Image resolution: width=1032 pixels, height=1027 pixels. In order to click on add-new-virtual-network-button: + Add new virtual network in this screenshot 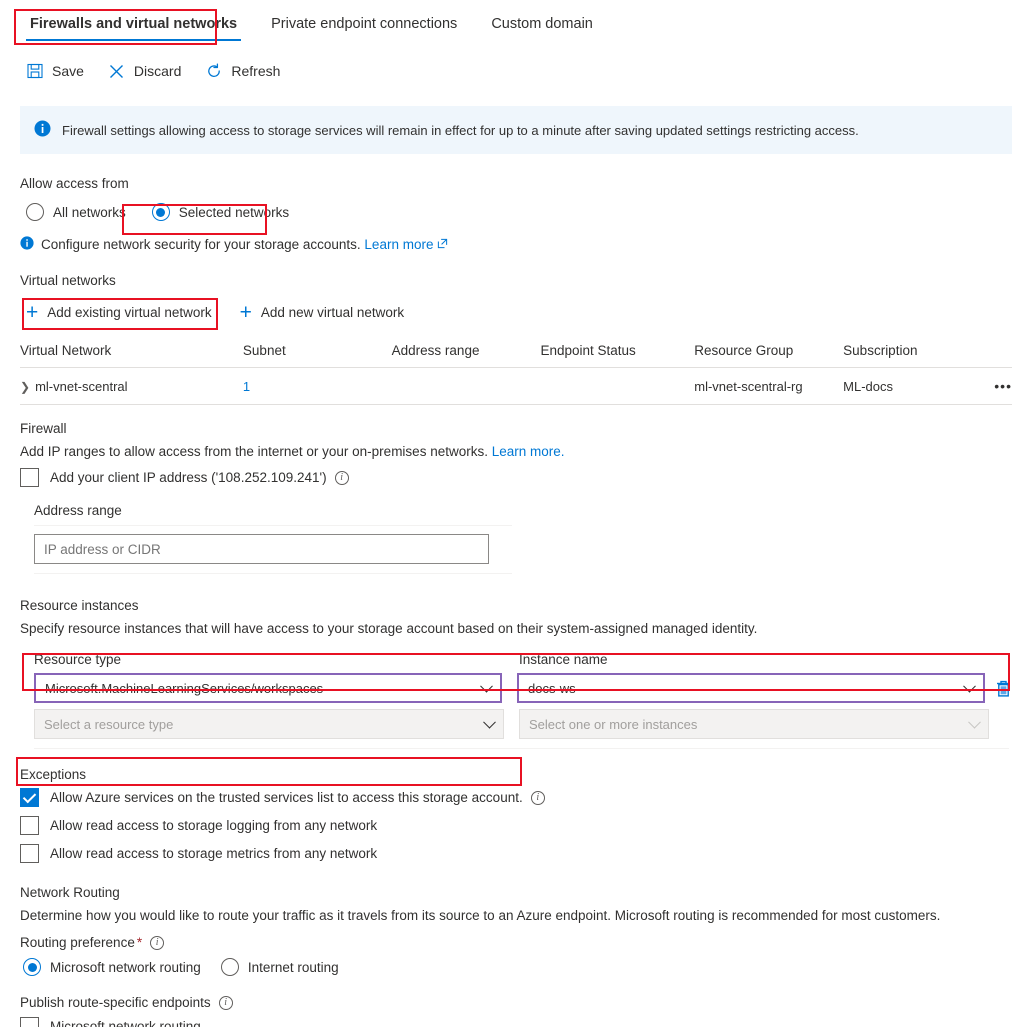, I will do `click(323, 312)`.